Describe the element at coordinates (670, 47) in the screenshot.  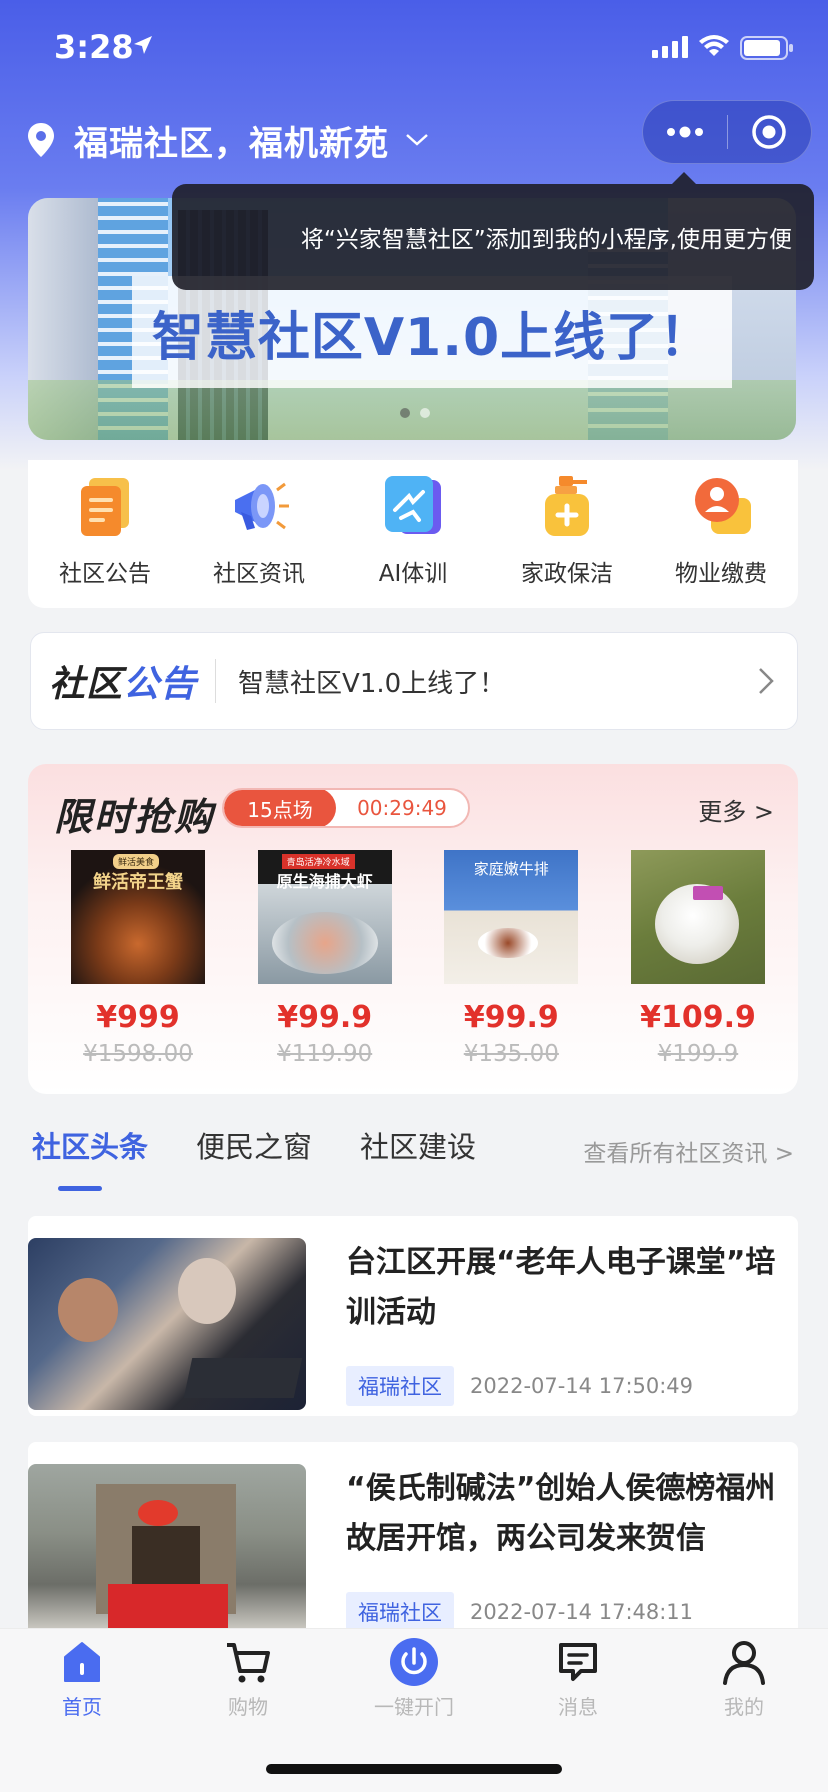
I see `signal-icon` at that location.